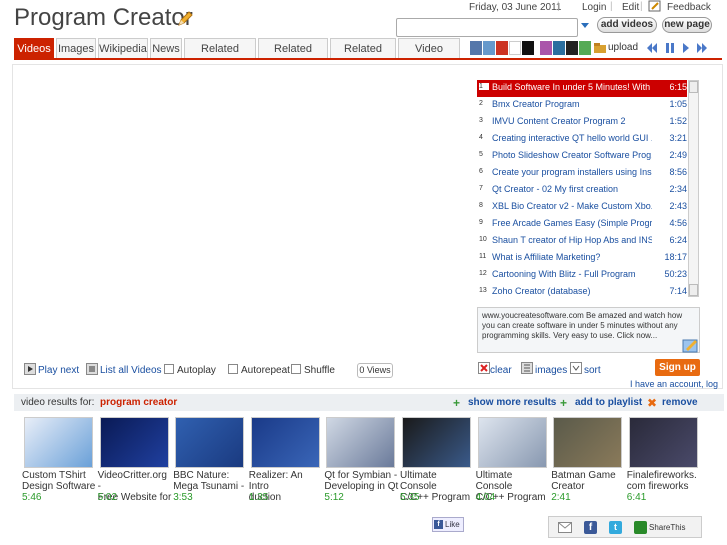 Image resolution: width=727 pixels, height=545 pixels. I want to click on tab-images: Images, so click(76, 48).